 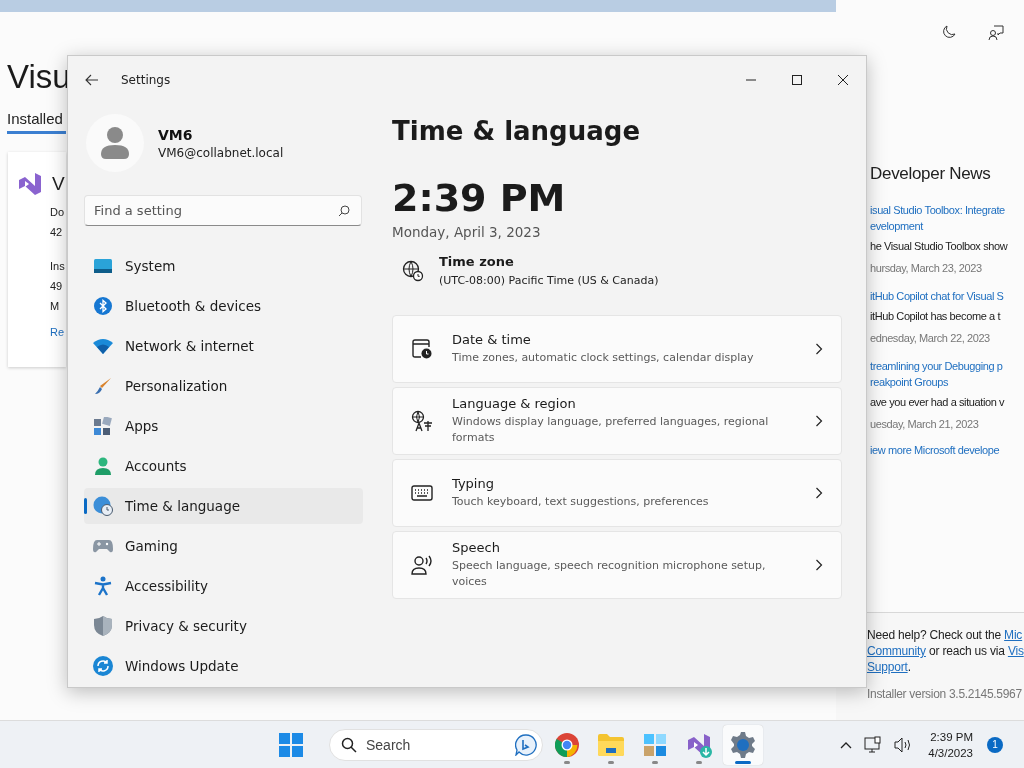 I want to click on sidebar-item: Apps, so click(x=223, y=426).